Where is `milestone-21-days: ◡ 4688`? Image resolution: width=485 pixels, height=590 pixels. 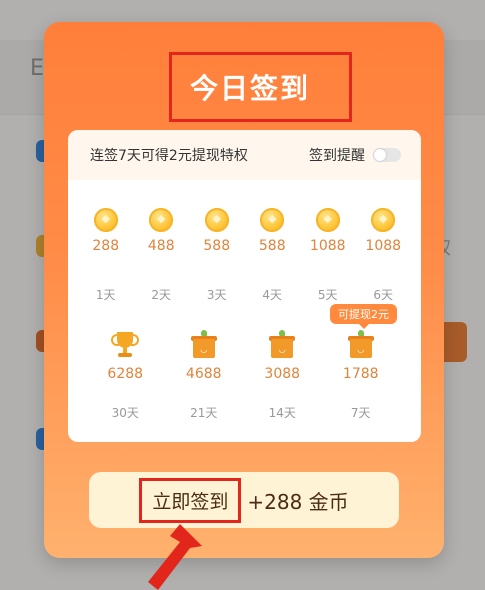 milestone-21-days: ◡ 4688 is located at coordinates (204, 356).